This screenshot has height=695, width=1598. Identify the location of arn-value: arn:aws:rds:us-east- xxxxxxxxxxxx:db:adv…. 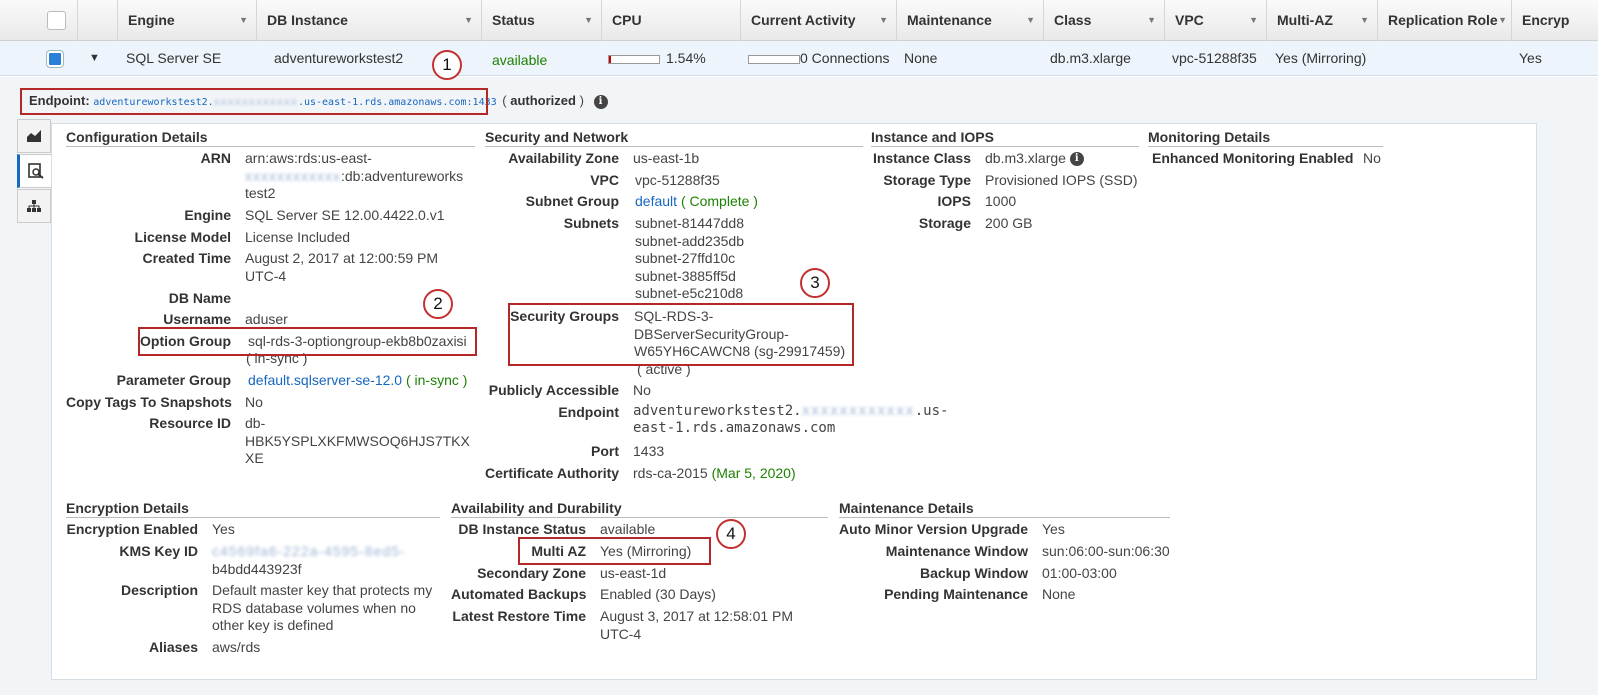
(360, 176).